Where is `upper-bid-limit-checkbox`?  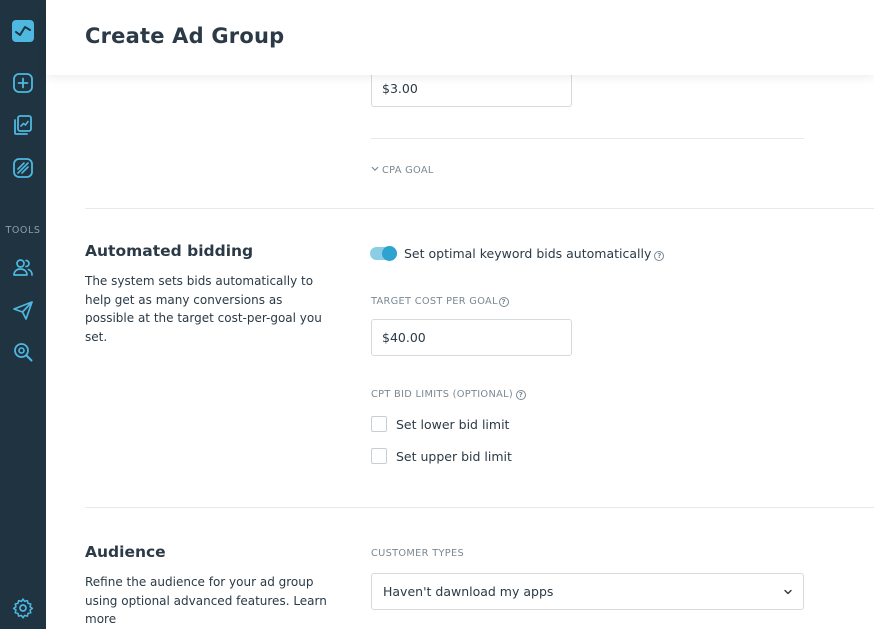 upper-bid-limit-checkbox is located at coordinates (379, 456).